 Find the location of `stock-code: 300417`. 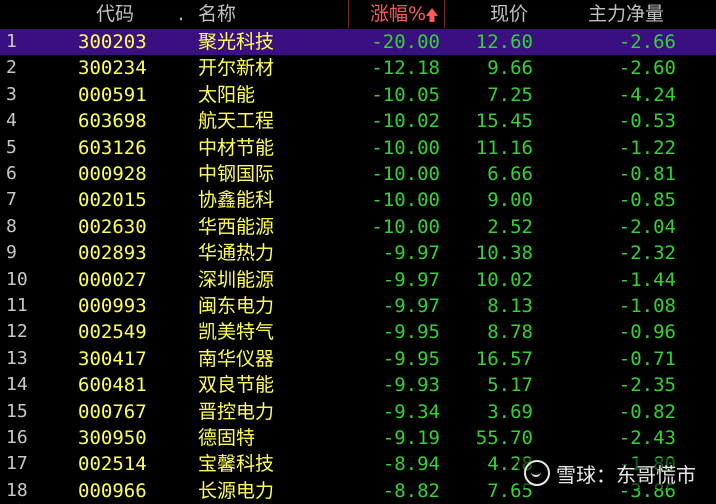

stock-code: 300417 is located at coordinates (112, 358).